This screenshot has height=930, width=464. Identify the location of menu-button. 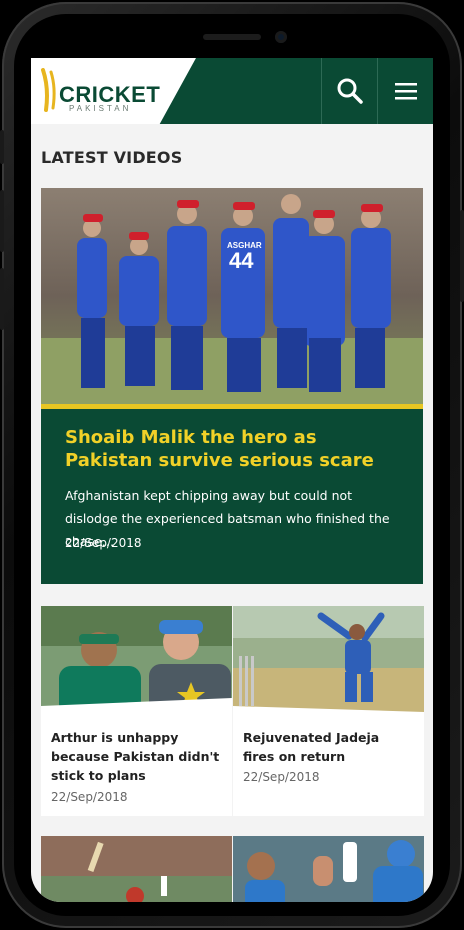
(405, 91).